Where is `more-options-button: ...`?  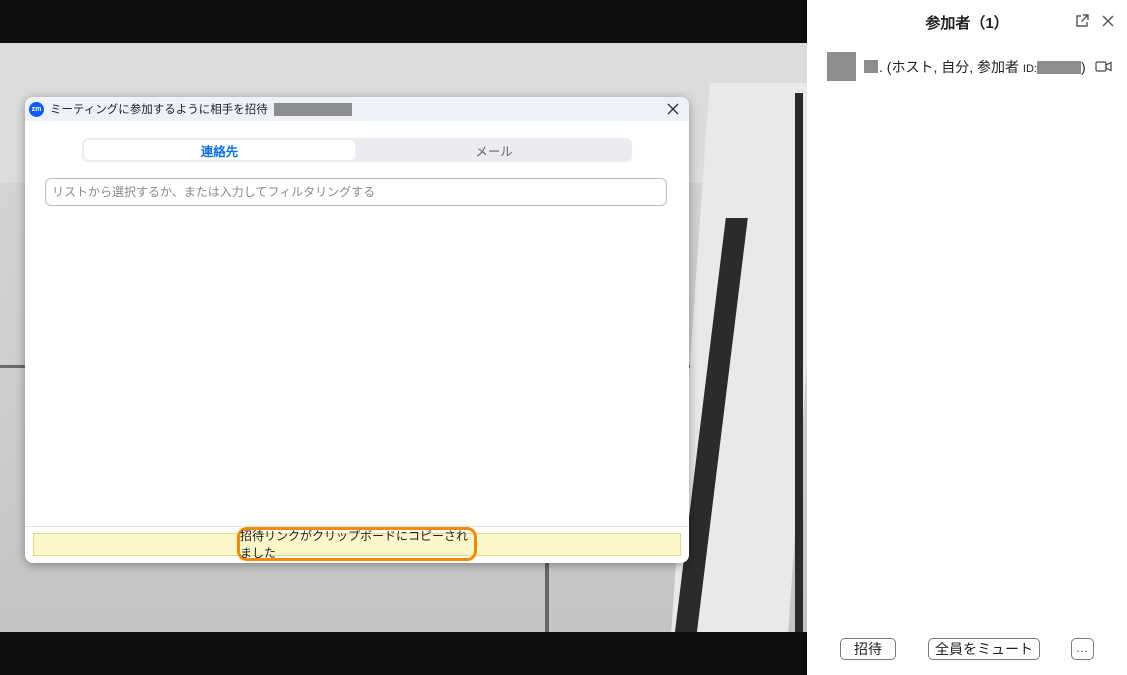
more-options-button: ... is located at coordinates (1082, 649).